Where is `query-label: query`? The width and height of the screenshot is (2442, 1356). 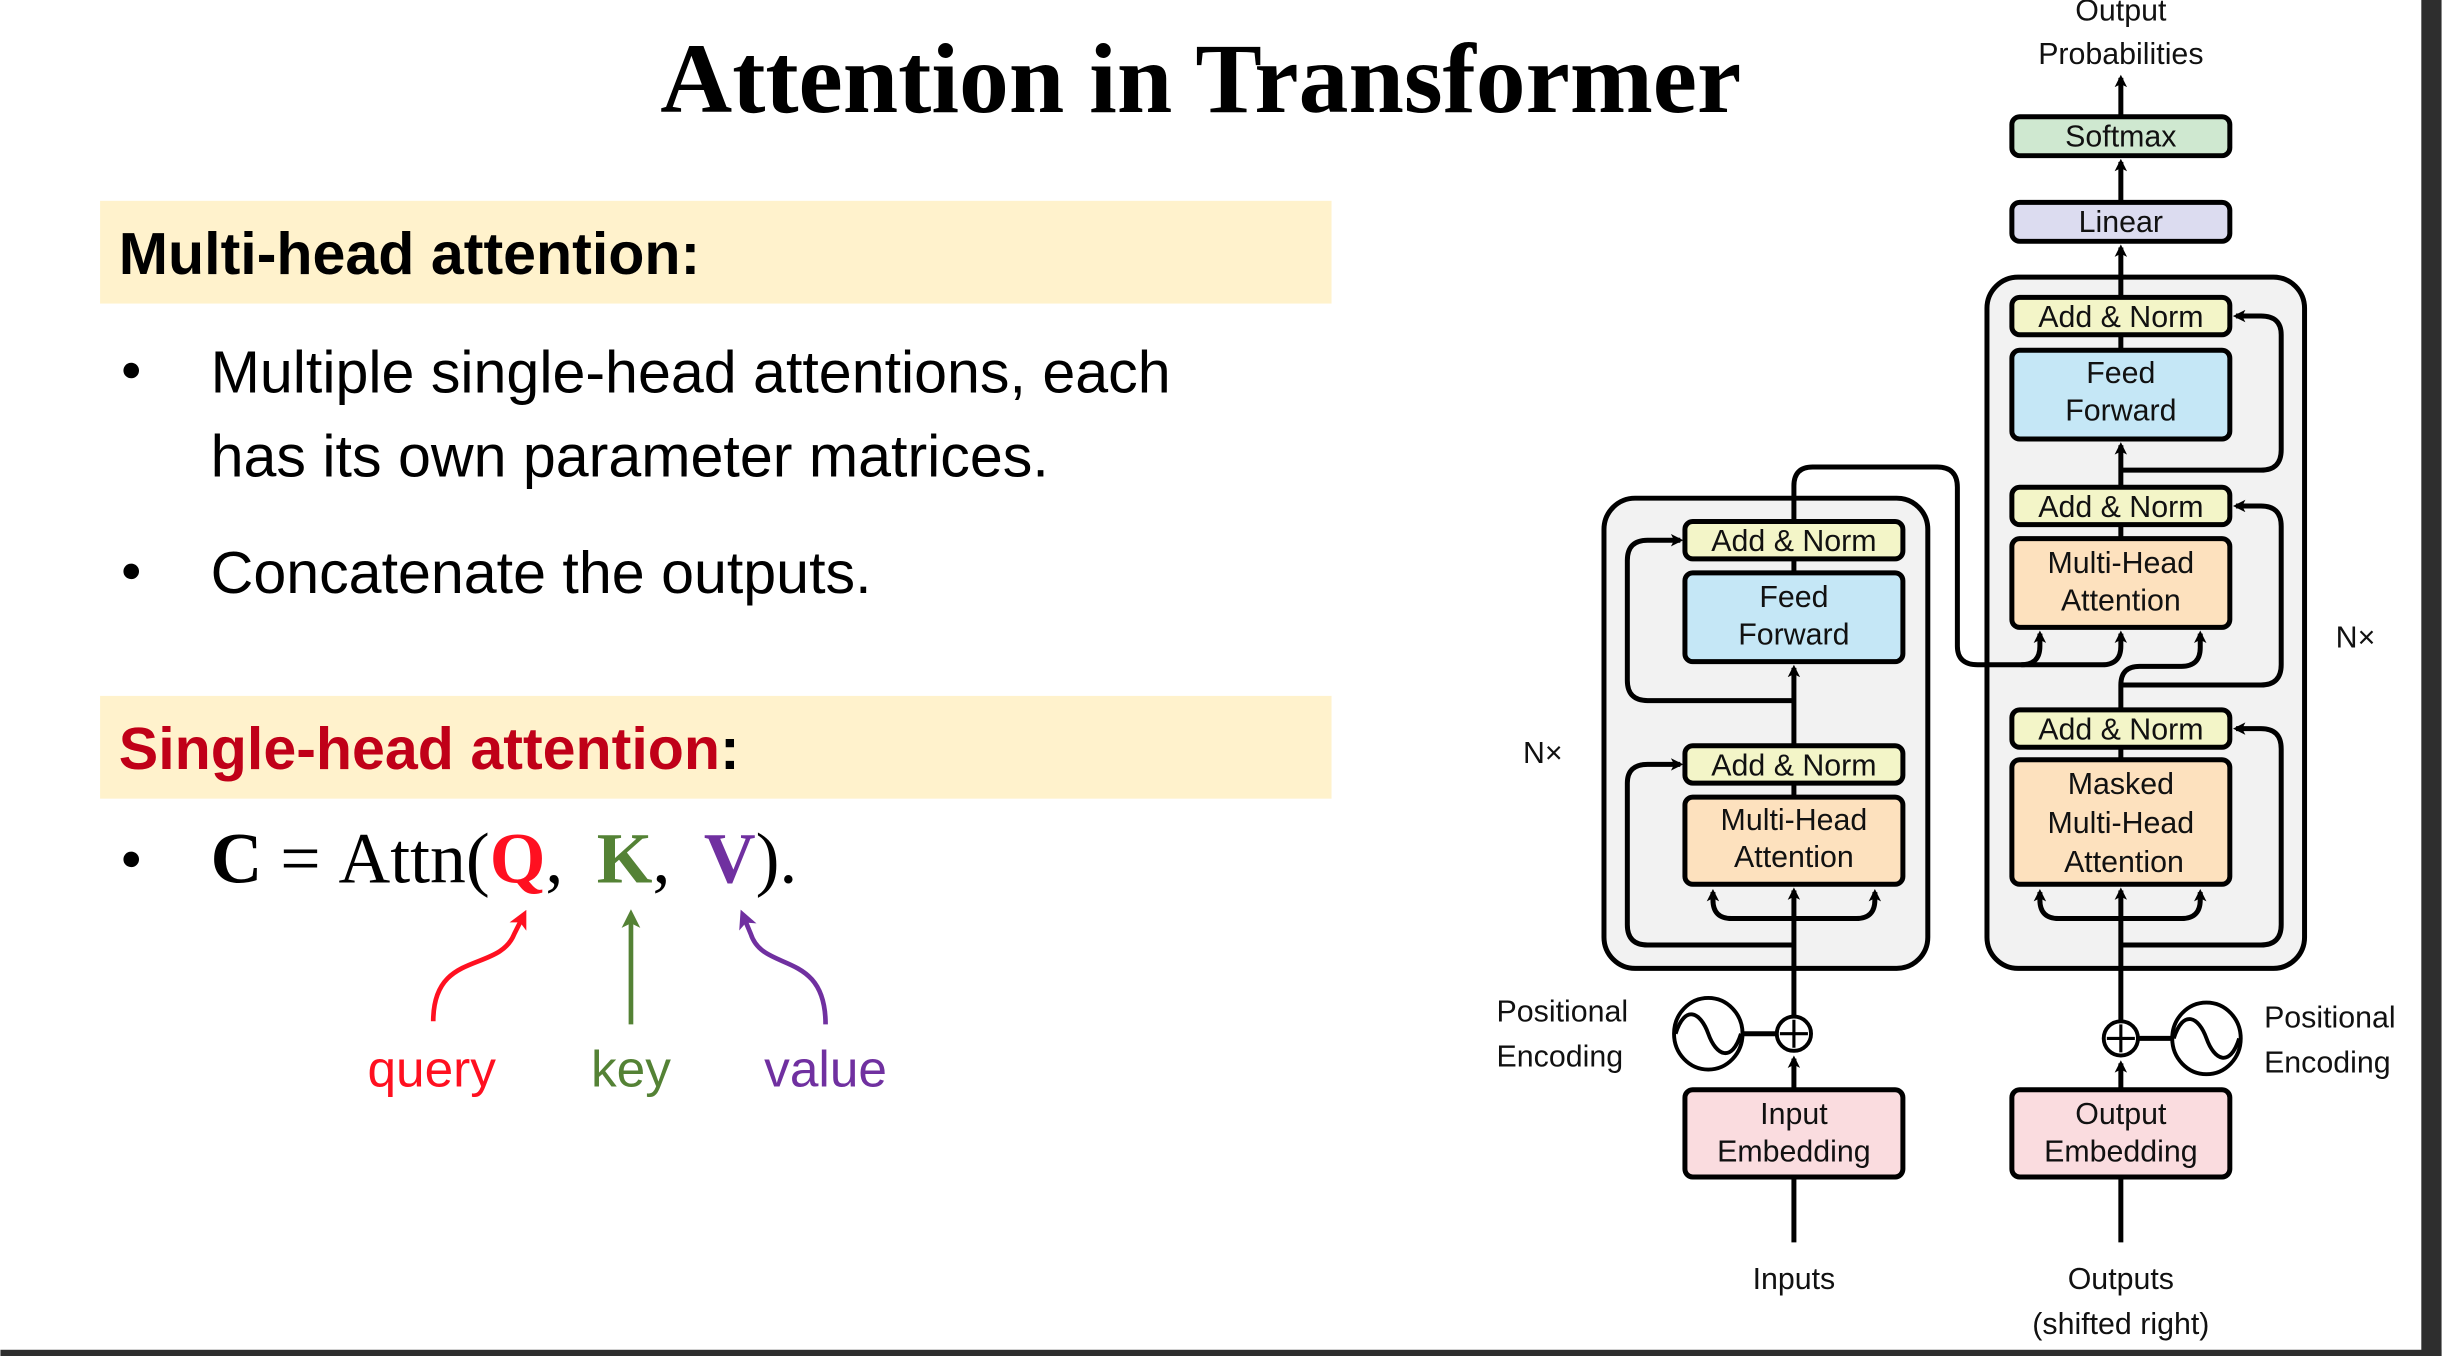 query-label: query is located at coordinates (431, 1069).